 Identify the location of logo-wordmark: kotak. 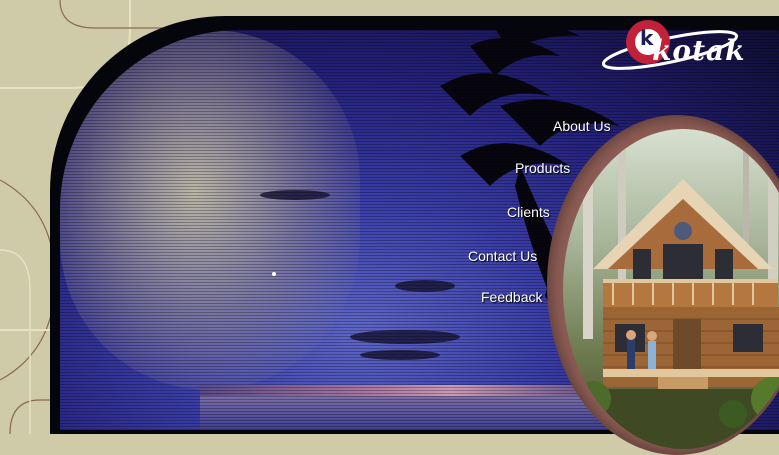
(699, 50).